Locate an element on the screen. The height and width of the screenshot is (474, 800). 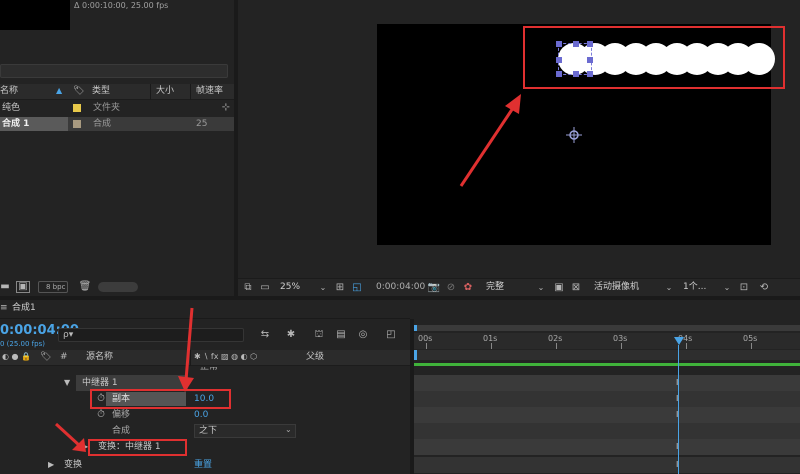
project-column-header: 名称 ▲ 🏷 类型 大小 帧速率 is located at coordinates (117, 92).